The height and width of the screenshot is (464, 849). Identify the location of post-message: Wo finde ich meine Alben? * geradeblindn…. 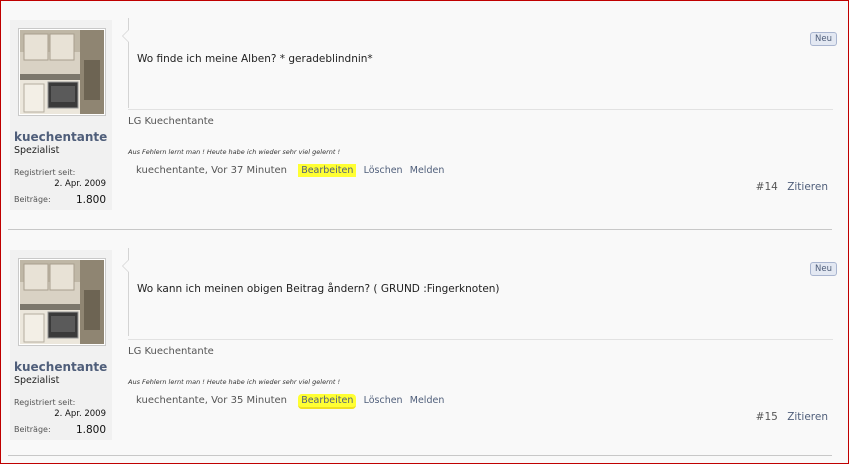
(255, 59).